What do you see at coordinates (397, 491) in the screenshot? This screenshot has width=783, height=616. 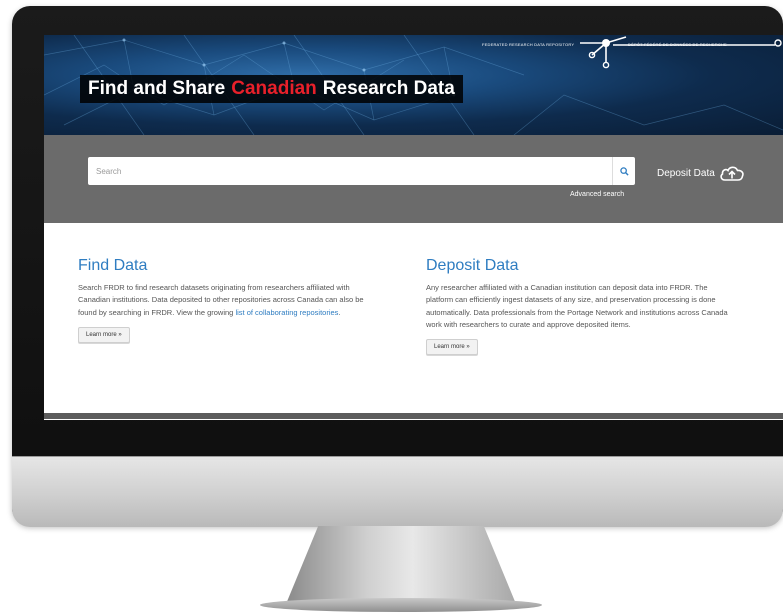 I see `monitor-chin` at bounding box center [397, 491].